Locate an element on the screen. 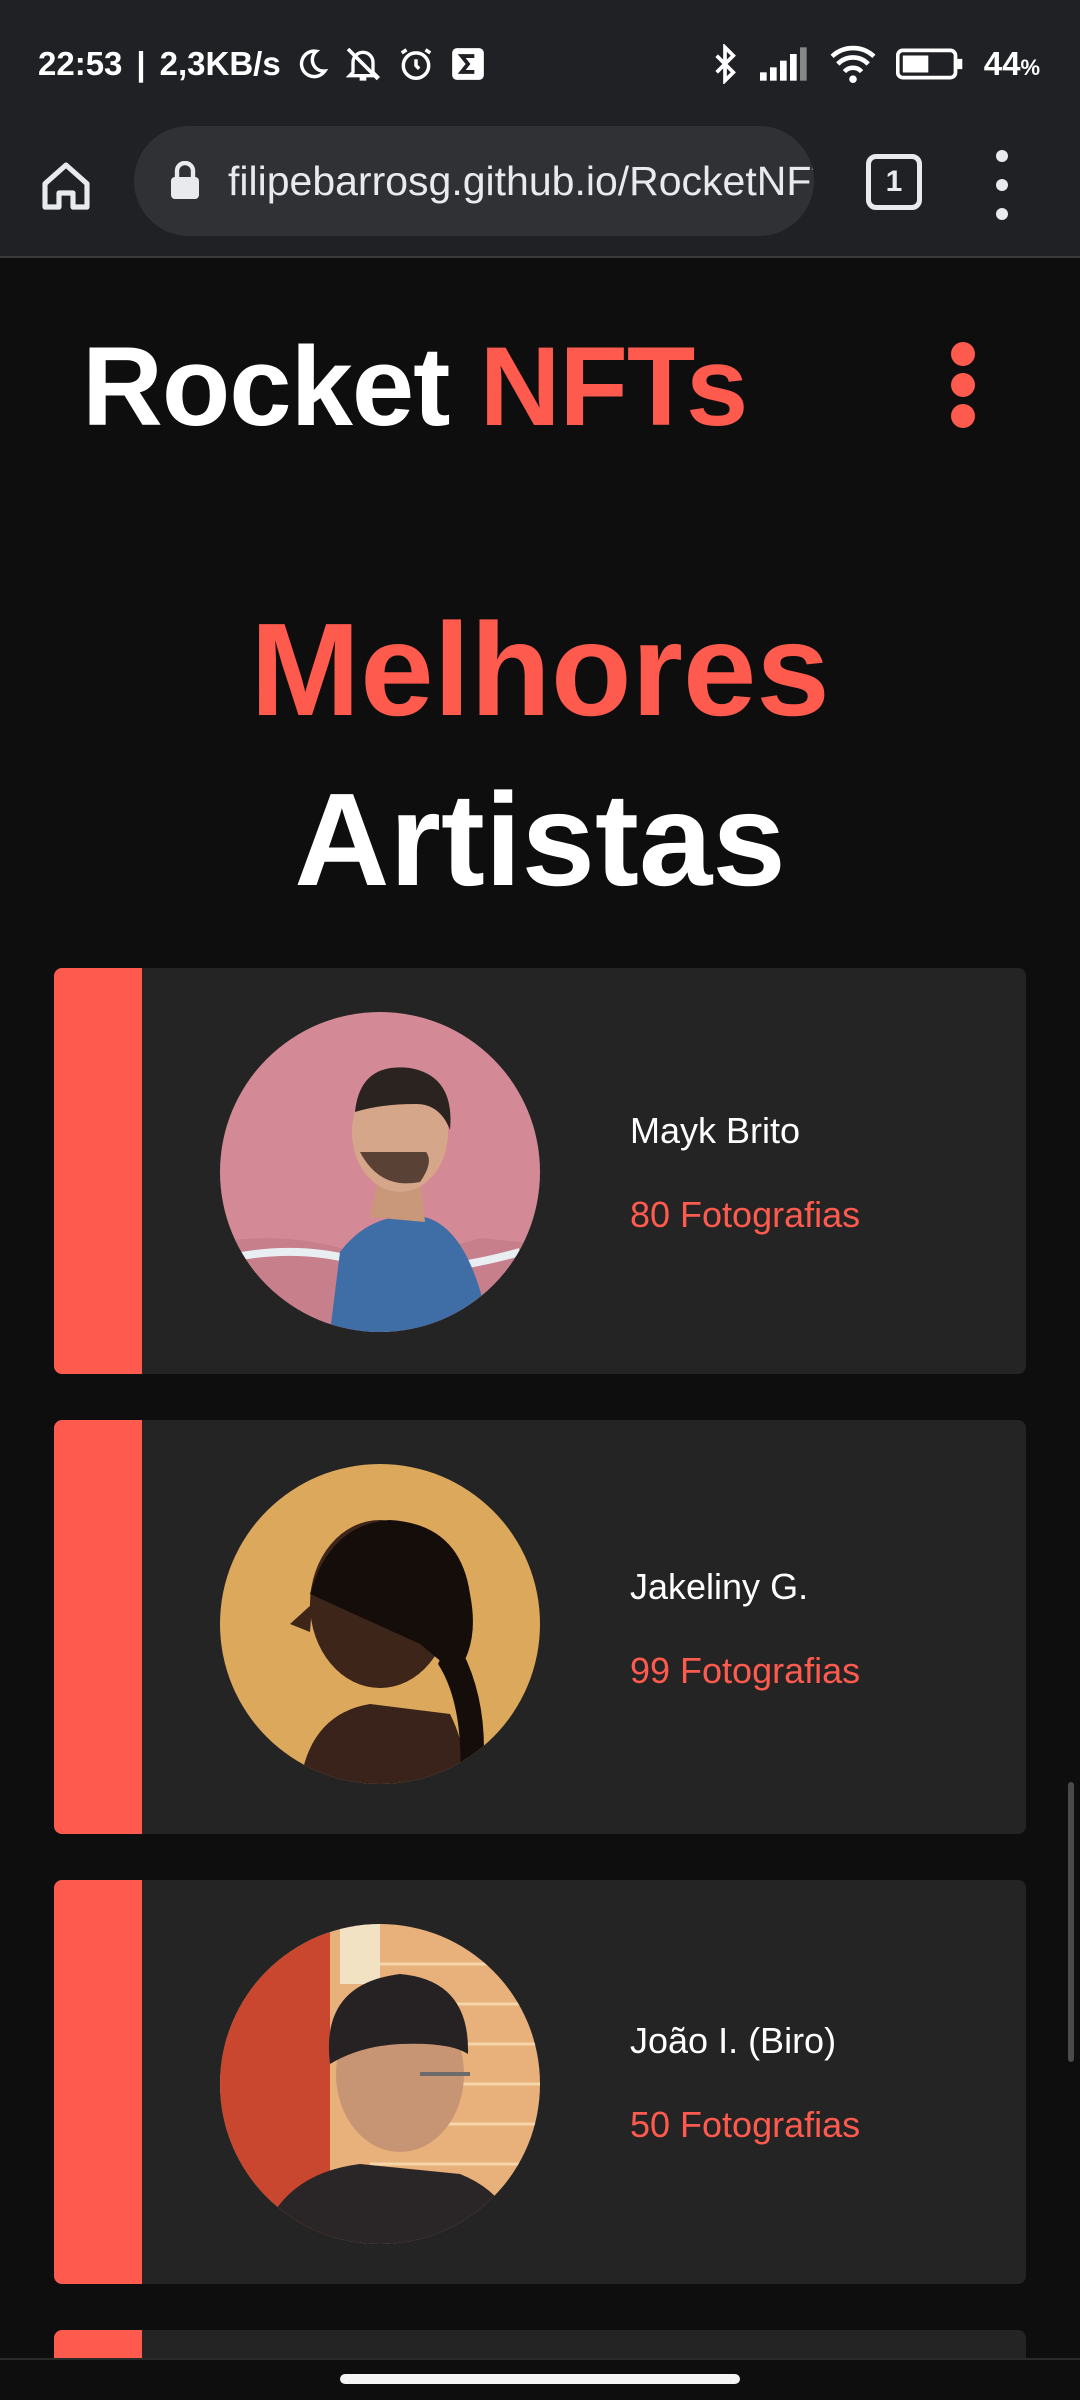 The height and width of the screenshot is (2400, 1080). scrollbar is located at coordinates (1071, 1922).